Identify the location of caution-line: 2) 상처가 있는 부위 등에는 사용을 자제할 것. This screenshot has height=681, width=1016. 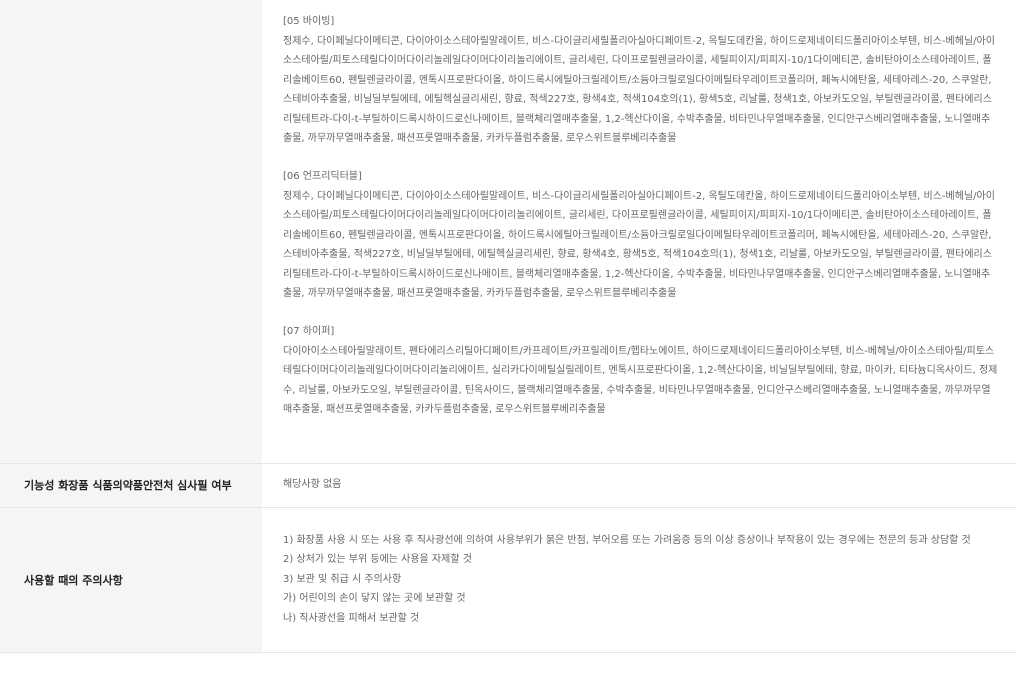
(377, 560).